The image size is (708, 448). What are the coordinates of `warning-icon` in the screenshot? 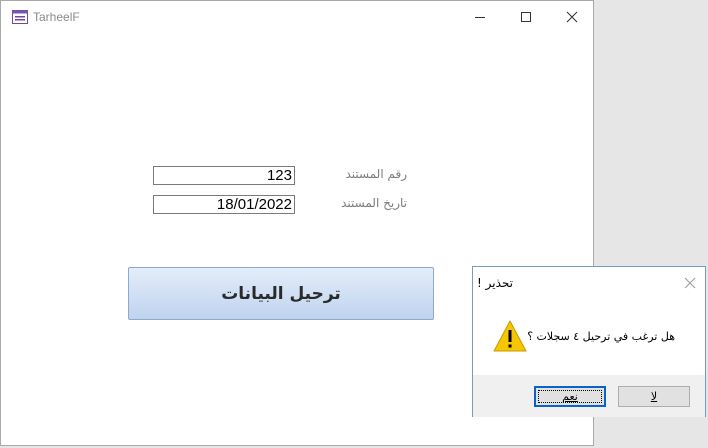 It's located at (510, 336).